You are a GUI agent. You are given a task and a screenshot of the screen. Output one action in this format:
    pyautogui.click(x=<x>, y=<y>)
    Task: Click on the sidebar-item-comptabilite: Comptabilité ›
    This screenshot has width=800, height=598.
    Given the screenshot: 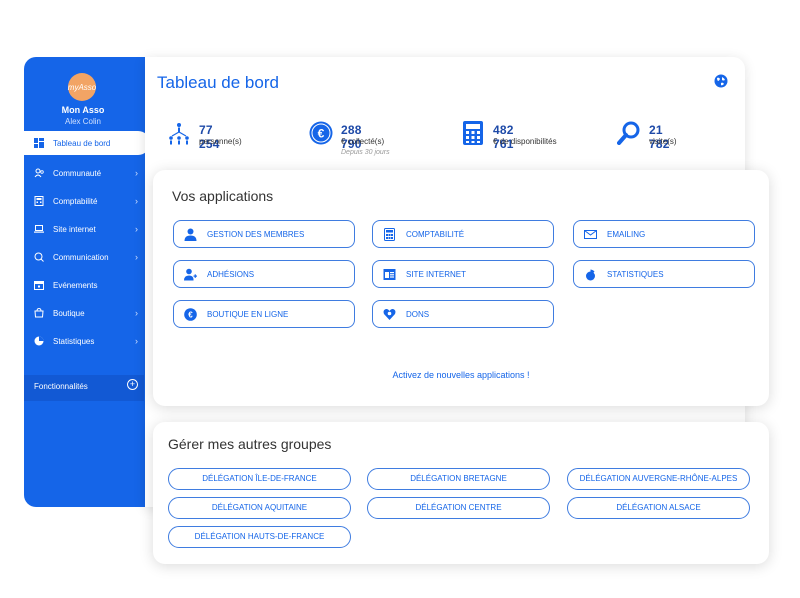 What is the action you would take?
    pyautogui.click(x=88, y=201)
    